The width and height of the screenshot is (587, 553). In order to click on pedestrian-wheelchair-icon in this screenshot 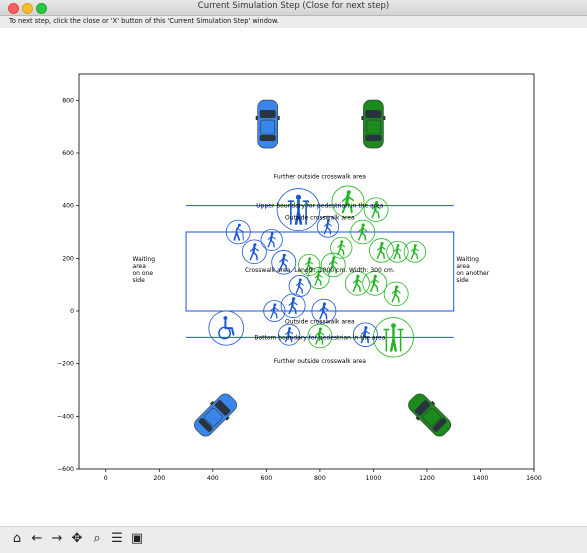, I will do `click(226, 328)`.